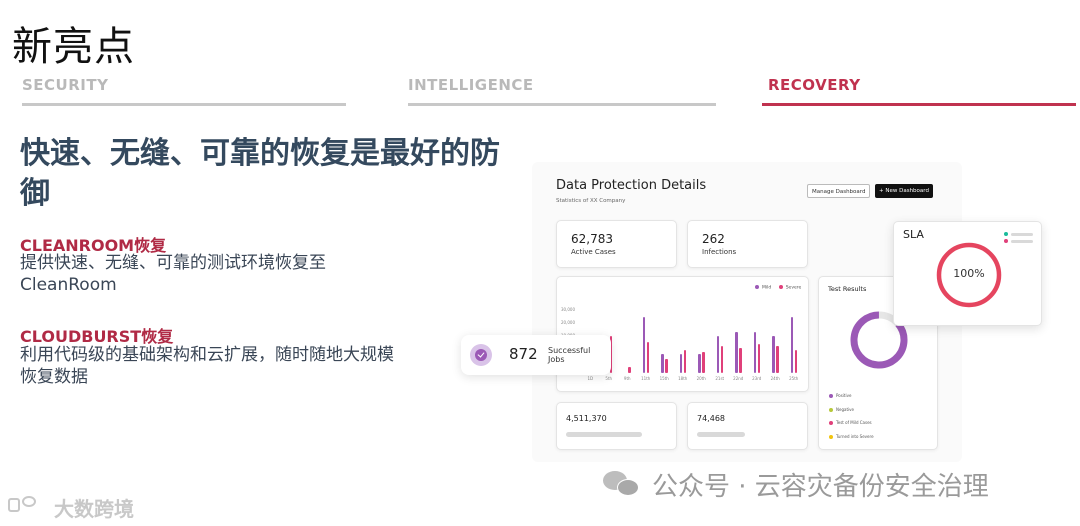 The width and height of the screenshot is (1080, 526). I want to click on legend-severe-label: Severe, so click(793, 288).